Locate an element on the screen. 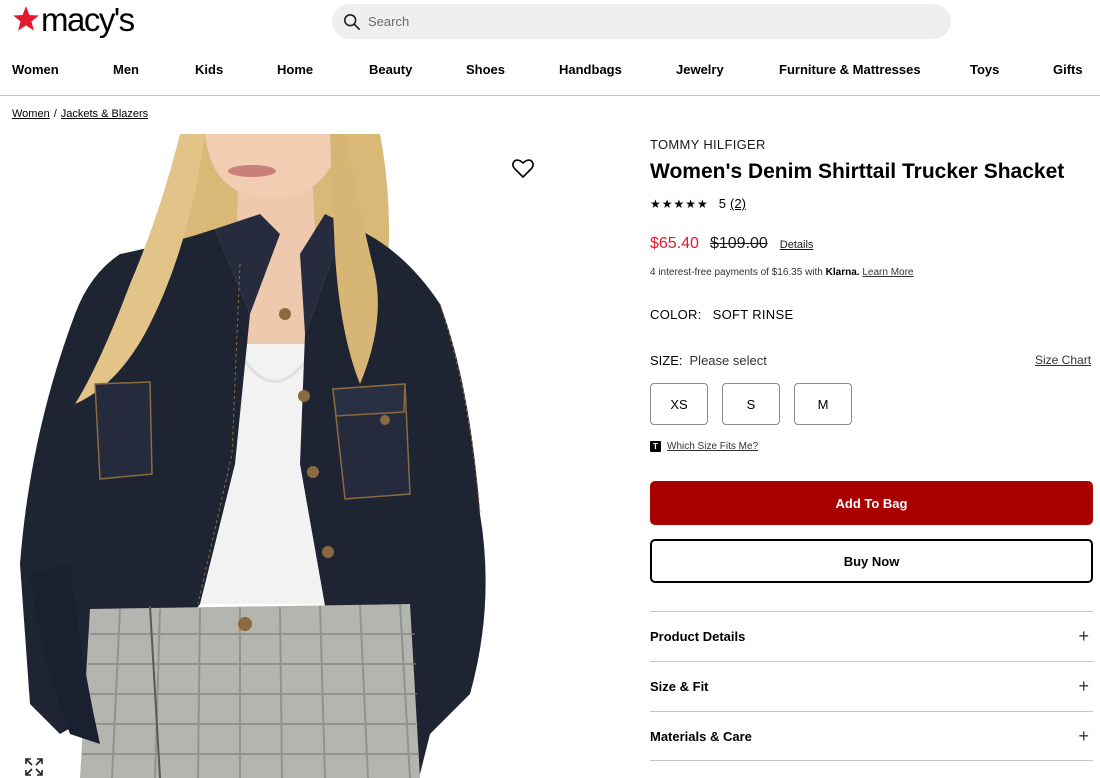  heart-icon is located at coordinates (523, 168).